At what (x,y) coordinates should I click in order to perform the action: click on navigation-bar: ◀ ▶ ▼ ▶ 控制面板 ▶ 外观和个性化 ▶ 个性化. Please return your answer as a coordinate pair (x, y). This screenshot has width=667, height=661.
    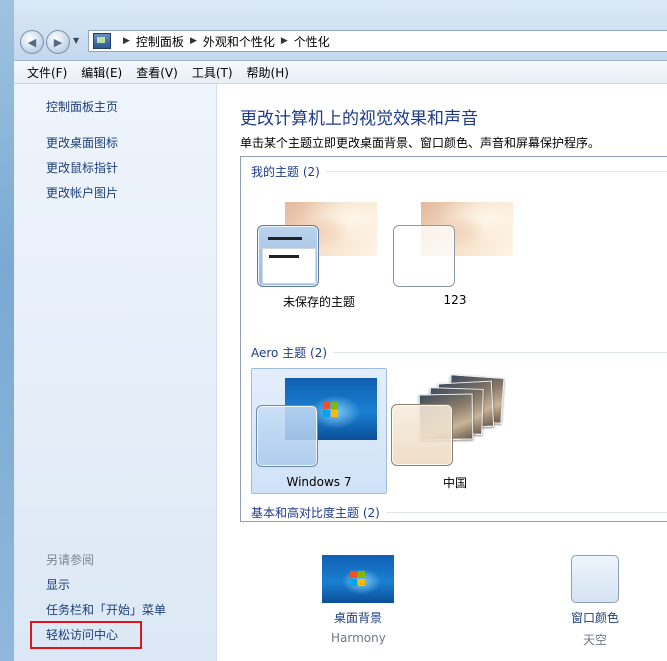
    Looking at the image, I should click on (340, 30).